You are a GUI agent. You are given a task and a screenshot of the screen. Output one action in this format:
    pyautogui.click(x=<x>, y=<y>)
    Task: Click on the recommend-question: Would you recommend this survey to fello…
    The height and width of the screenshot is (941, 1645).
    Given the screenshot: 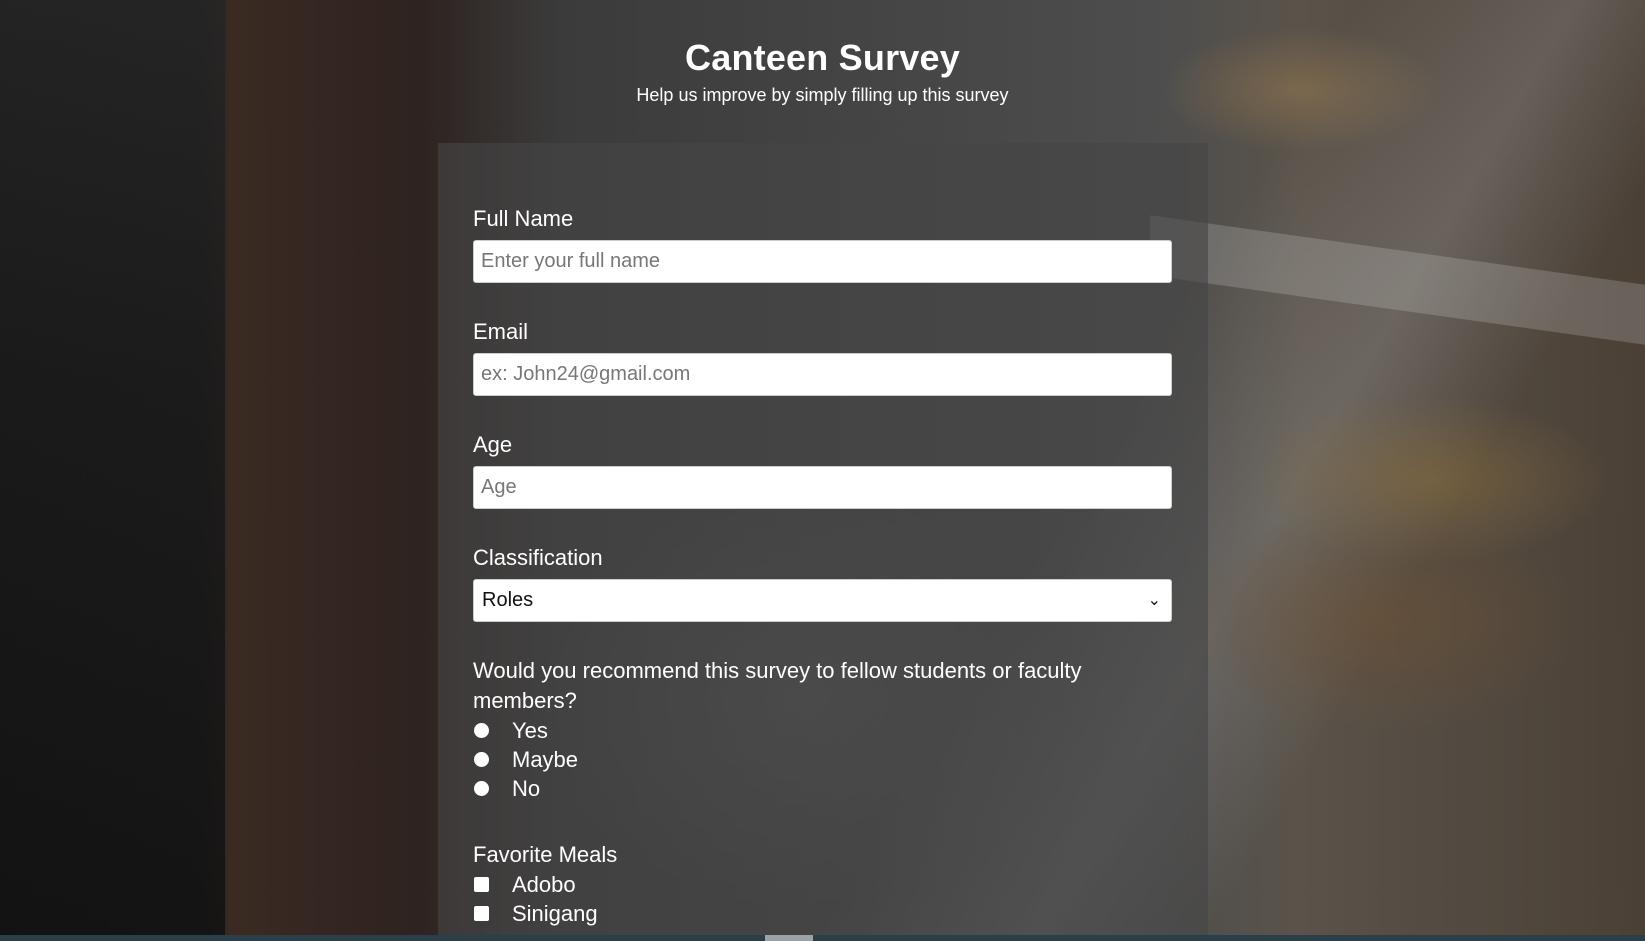 What is the action you would take?
    pyautogui.click(x=777, y=685)
    